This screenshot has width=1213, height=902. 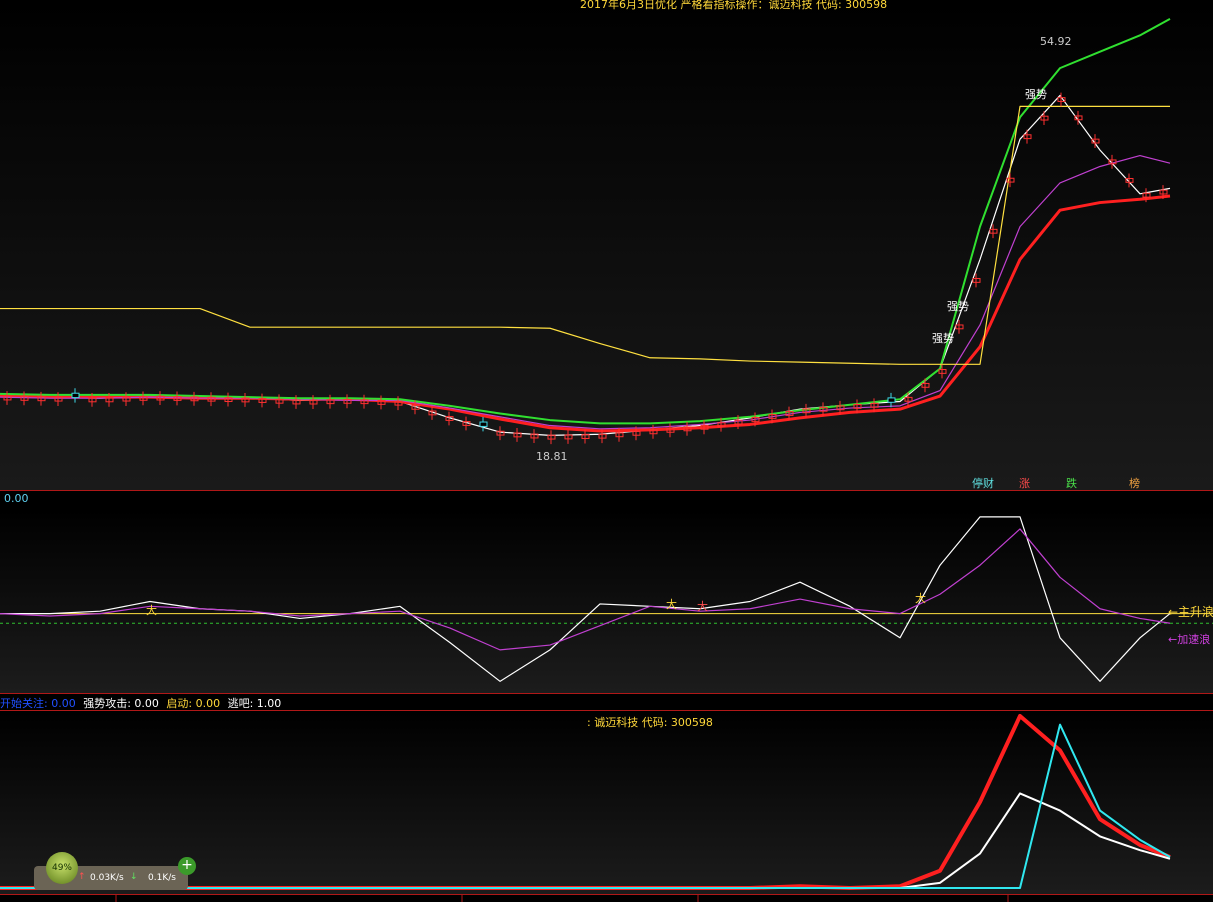 What do you see at coordinates (562, 898) in the screenshot?
I see `date-axis` at bounding box center [562, 898].